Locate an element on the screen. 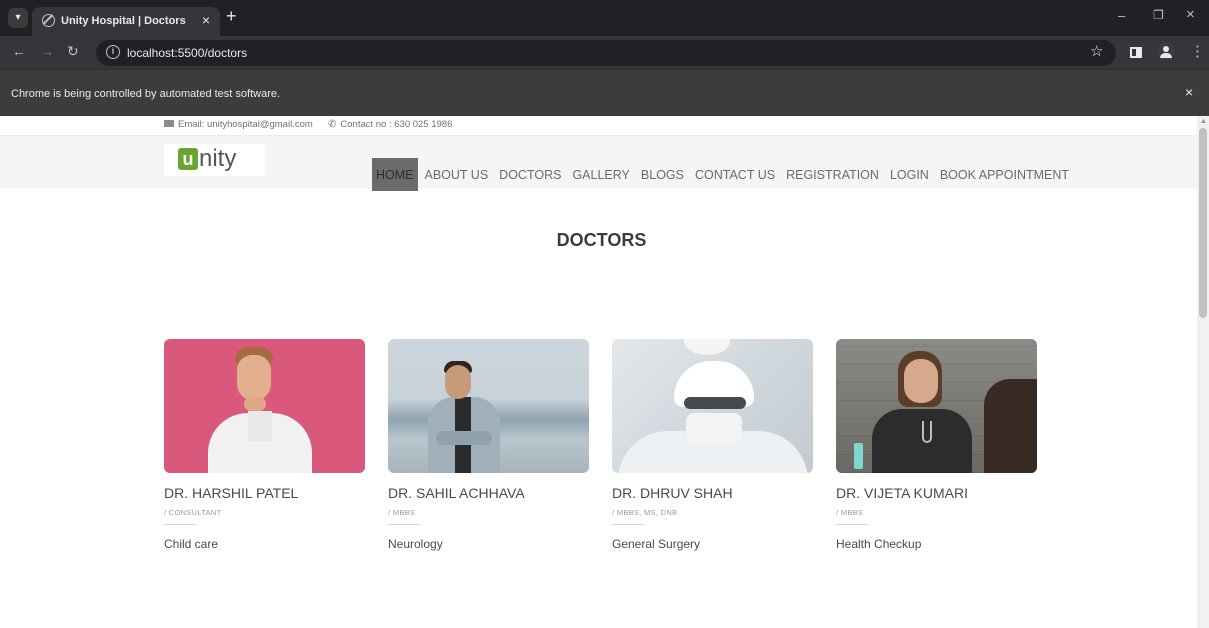 This screenshot has height=628, width=1209. scrollbar-thumb is located at coordinates (1203, 223).